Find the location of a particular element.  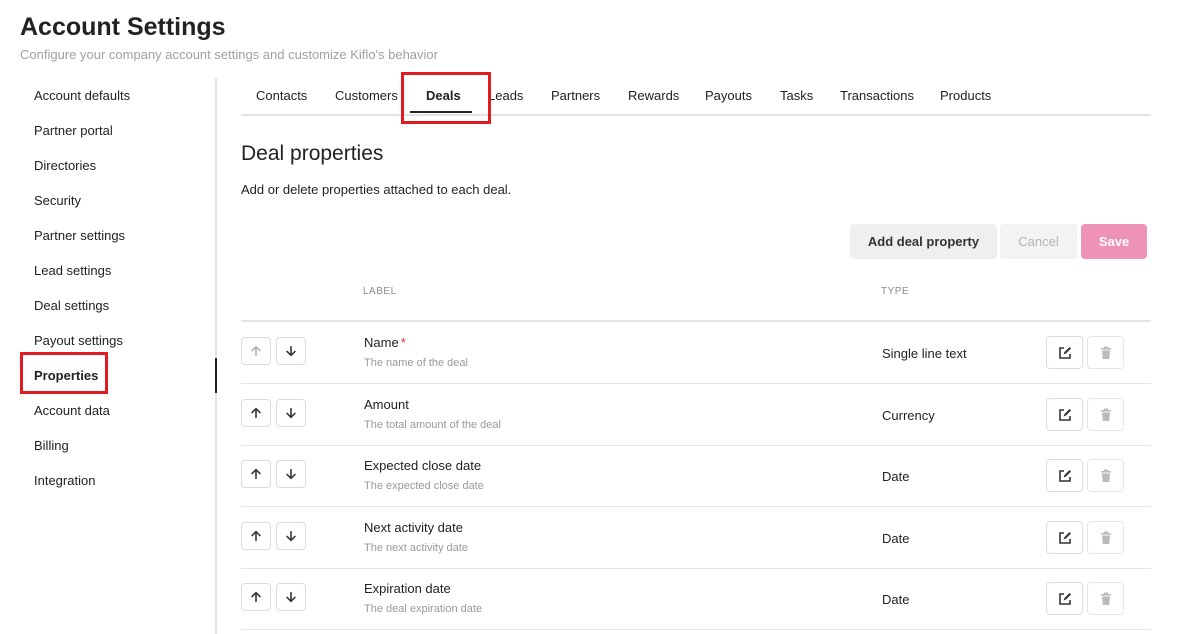

property-label-text: Next activity date is located at coordinates (413, 527).